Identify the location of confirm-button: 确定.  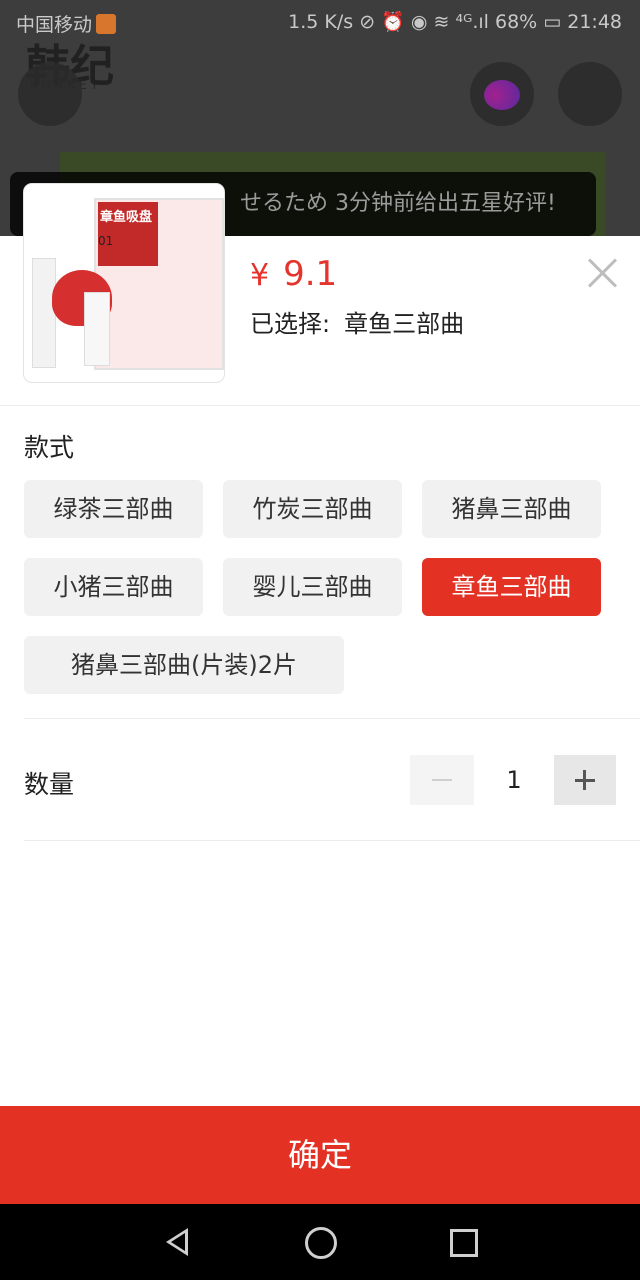
(320, 1155).